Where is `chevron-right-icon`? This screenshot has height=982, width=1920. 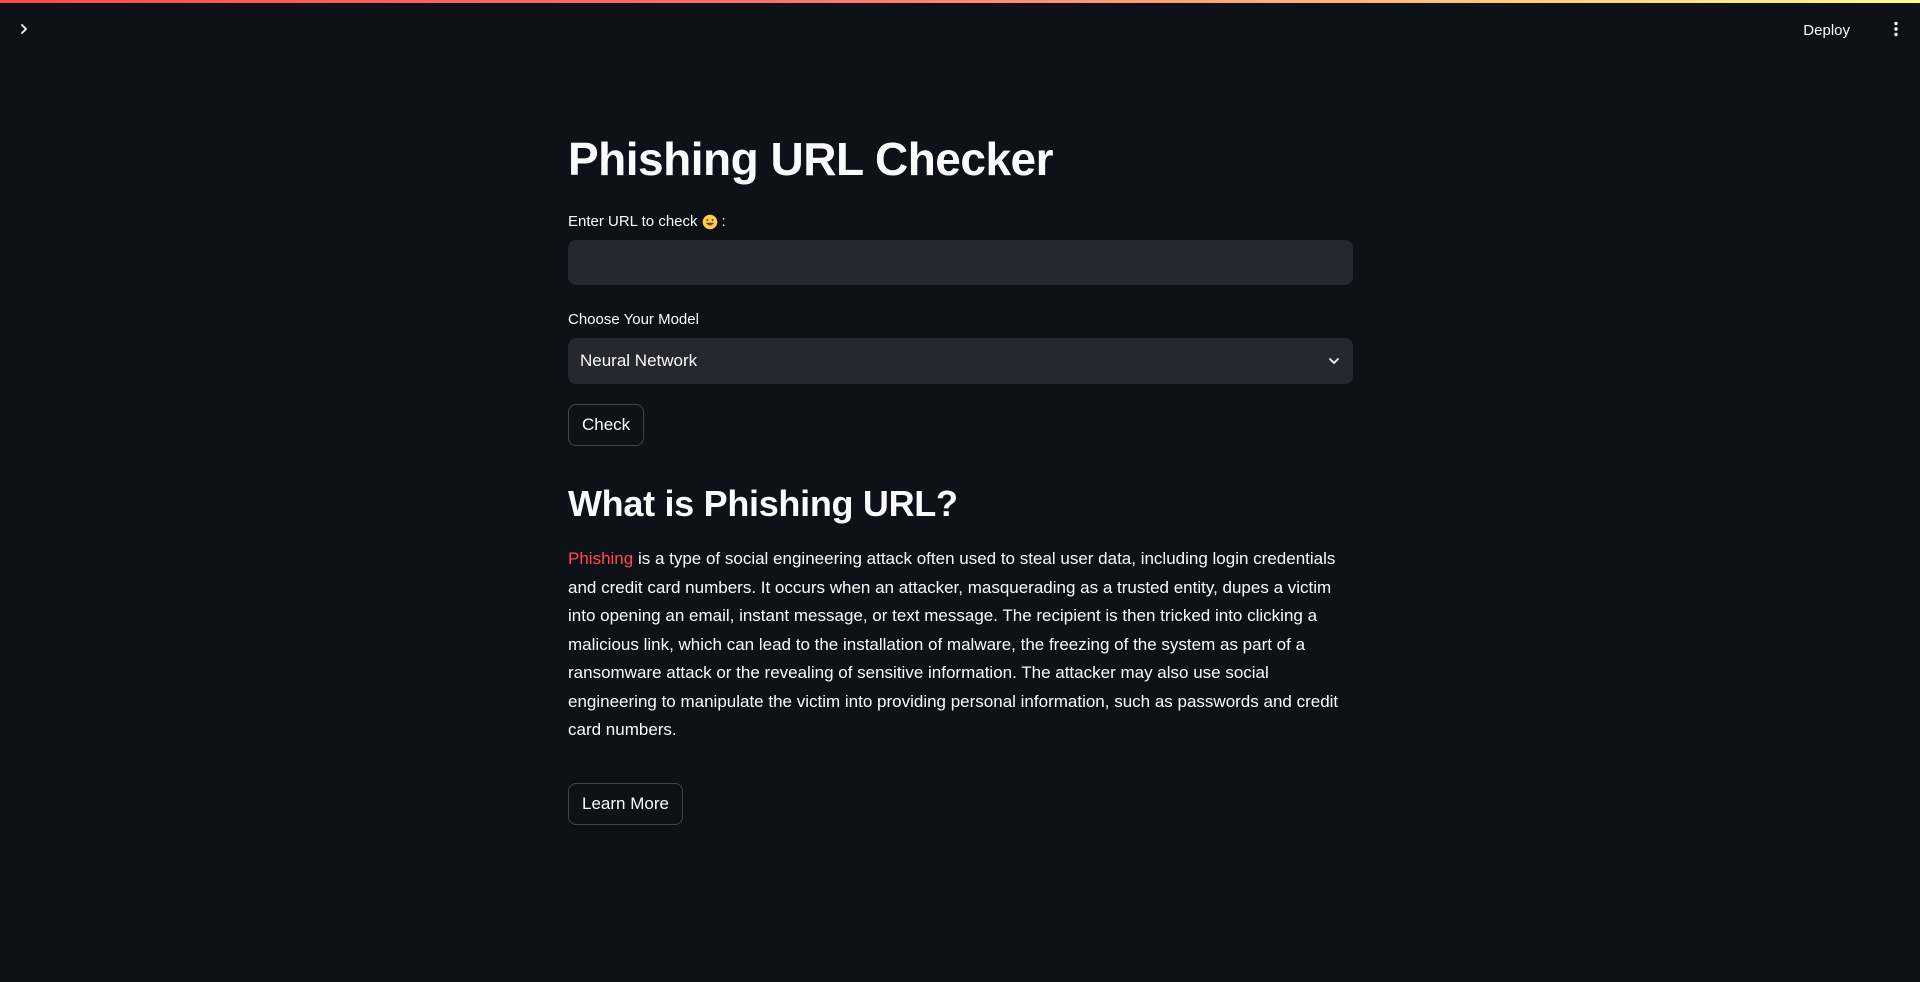
chevron-right-icon is located at coordinates (24, 29).